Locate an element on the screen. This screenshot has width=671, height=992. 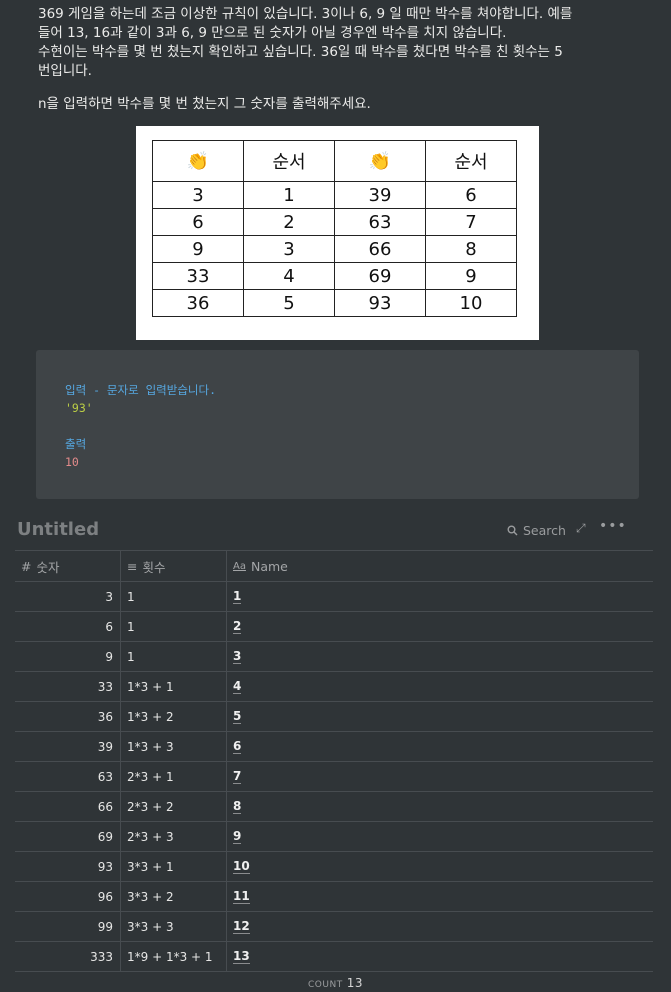
table-row: 36 1*3 + 2 5 is located at coordinates (334, 717).